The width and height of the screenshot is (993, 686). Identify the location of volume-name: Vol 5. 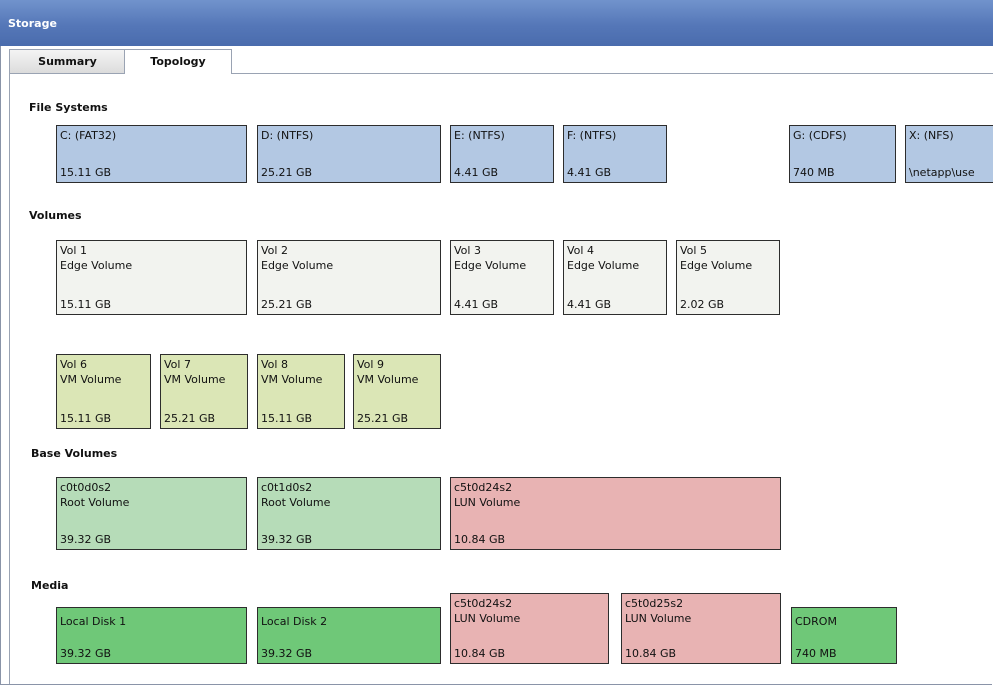
(693, 250).